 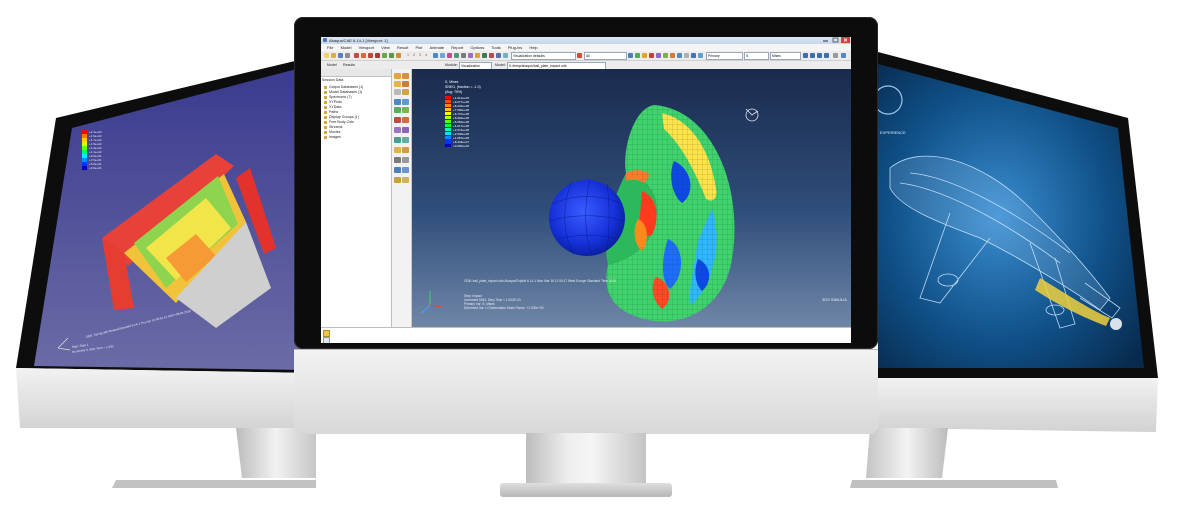 What do you see at coordinates (349, 65) in the screenshot?
I see `tab-results: Results` at bounding box center [349, 65].